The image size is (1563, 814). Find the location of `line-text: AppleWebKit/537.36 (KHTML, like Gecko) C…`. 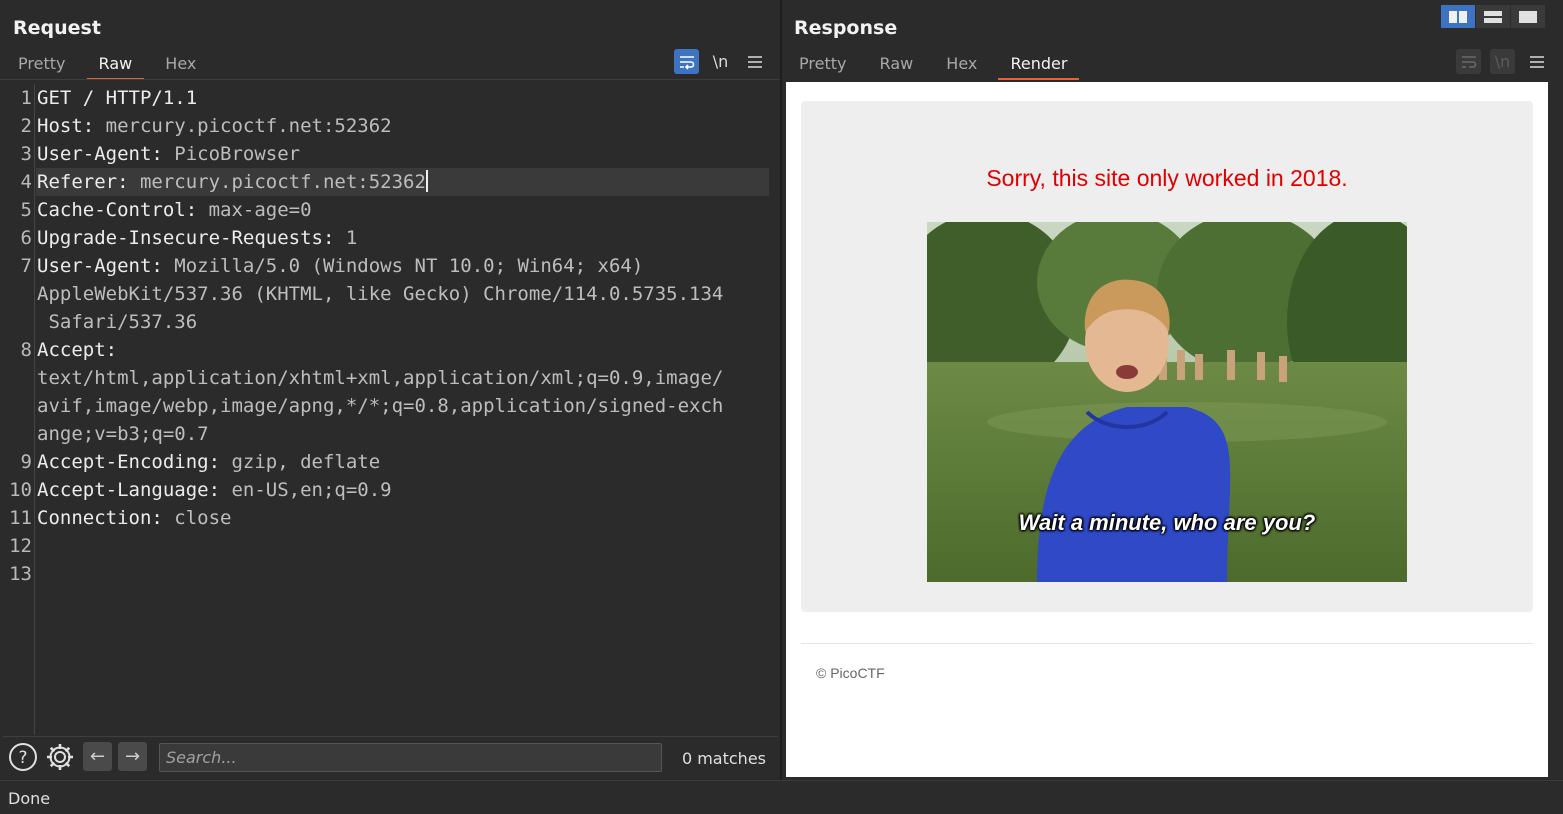

line-text: AppleWebKit/537.36 (KHTML, like Gecko) C… is located at coordinates (380, 294).